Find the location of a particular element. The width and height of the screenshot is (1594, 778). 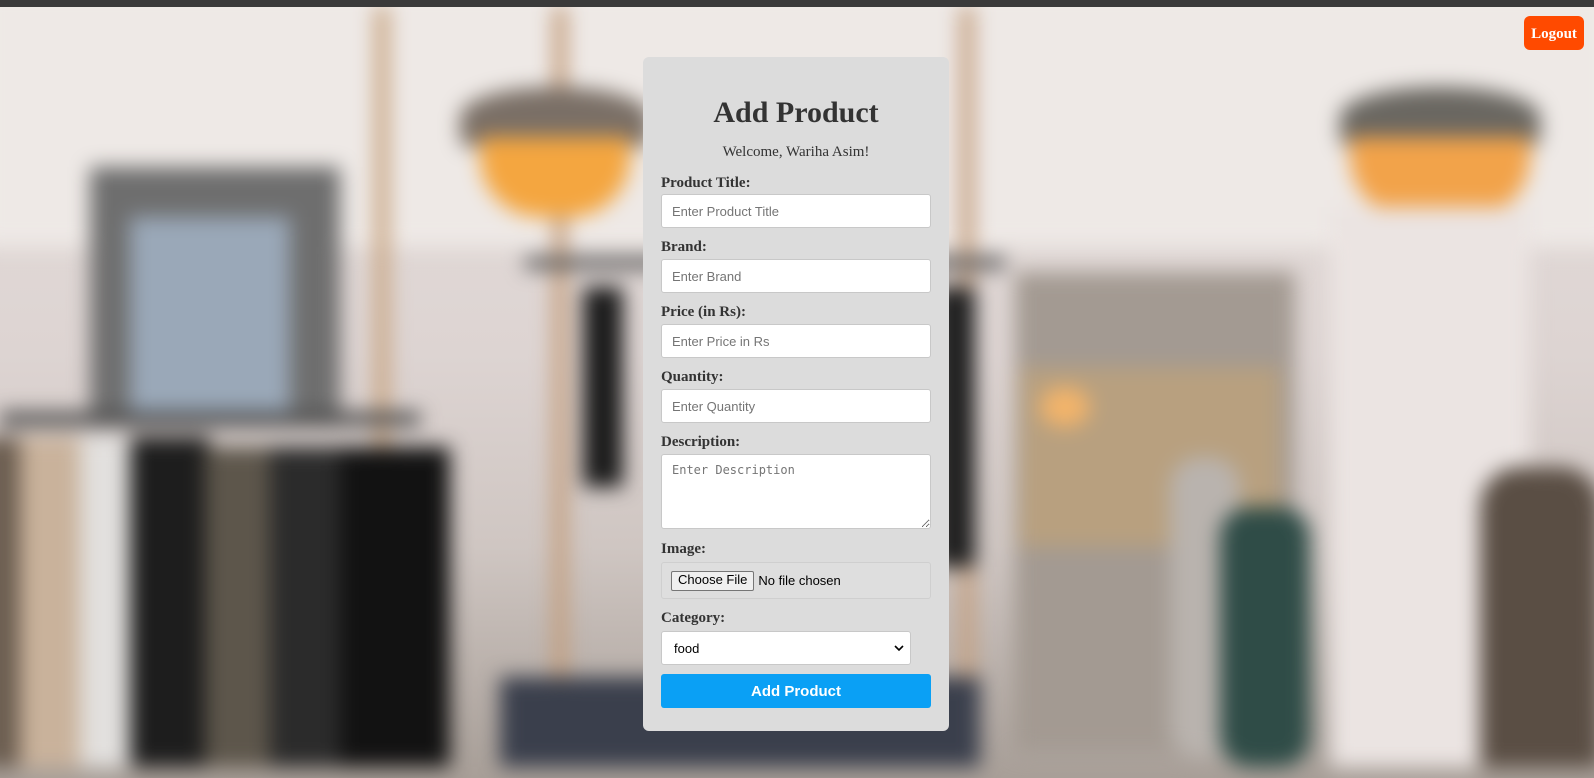

quantity-input is located at coordinates (796, 406).